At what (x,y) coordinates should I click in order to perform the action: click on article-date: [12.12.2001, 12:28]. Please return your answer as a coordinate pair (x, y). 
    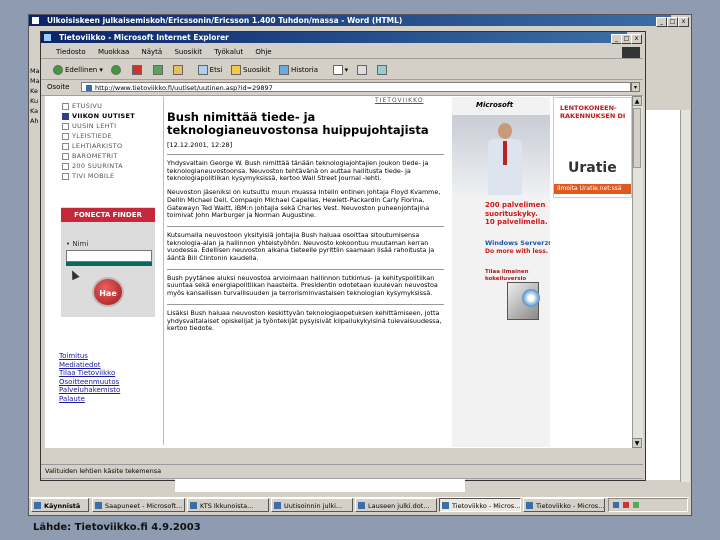
    Looking at the image, I should click on (200, 145).